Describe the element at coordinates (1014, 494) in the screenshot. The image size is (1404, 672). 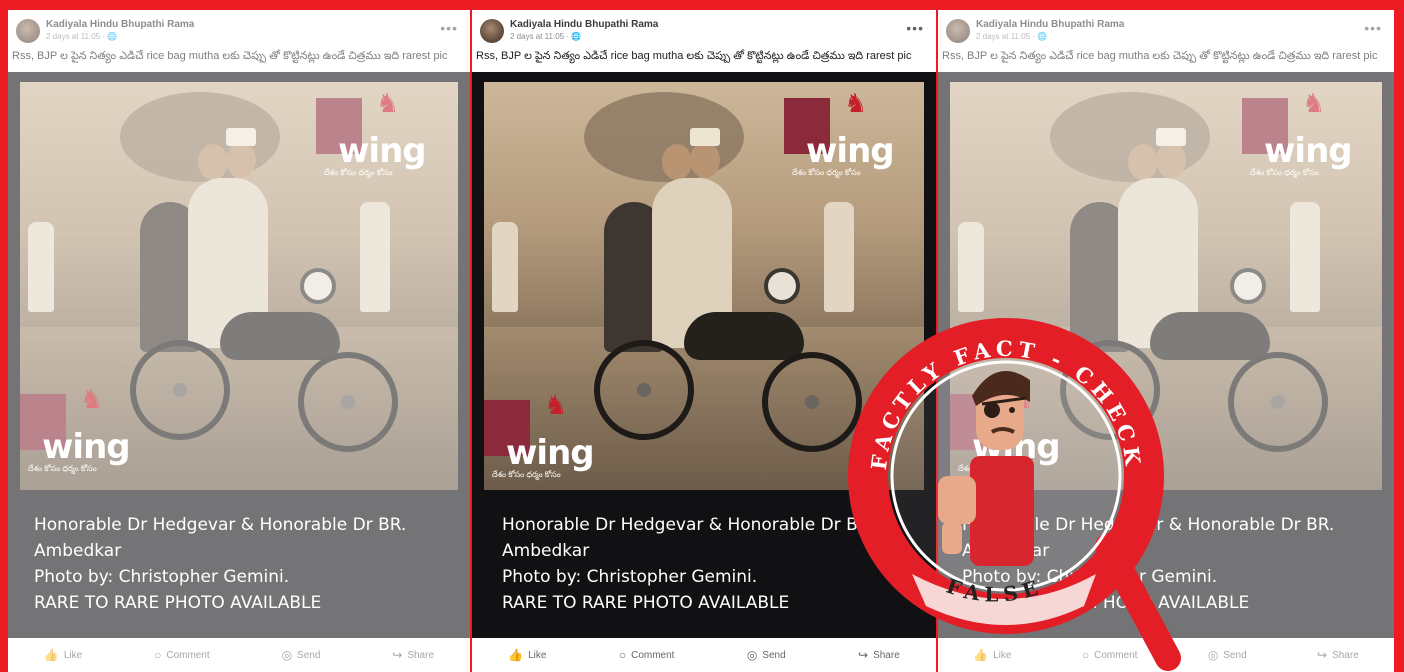
I see `magnifier-stamp-graphic: FACTLY FACT - CHECK FALSE` at that location.